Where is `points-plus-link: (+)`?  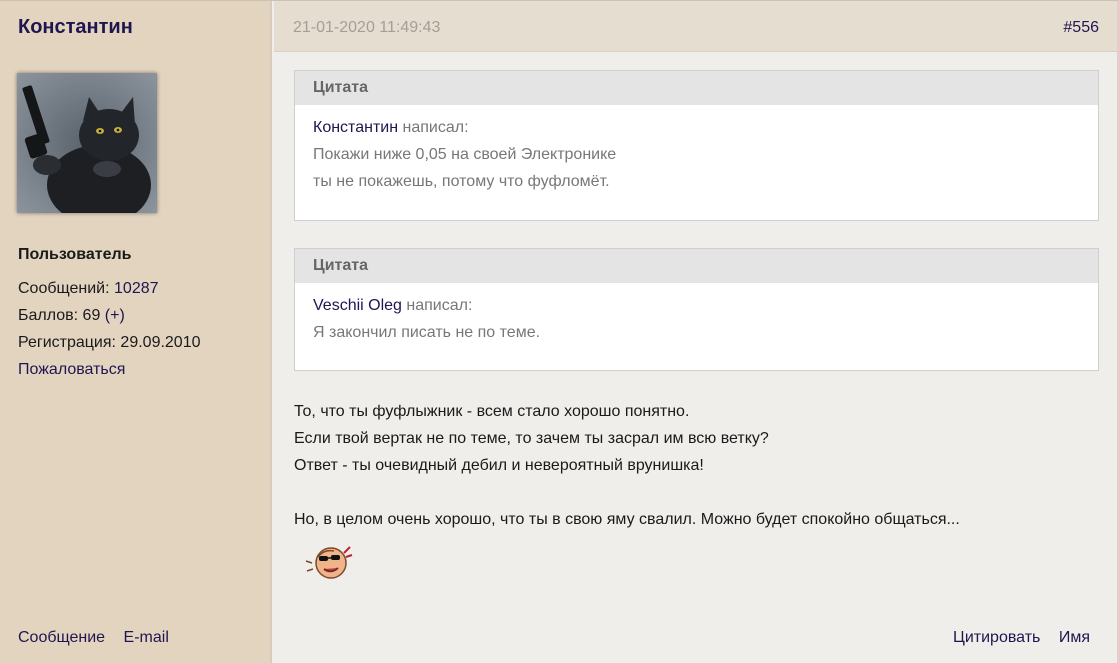
points-plus-link: (+) is located at coordinates (115, 315).